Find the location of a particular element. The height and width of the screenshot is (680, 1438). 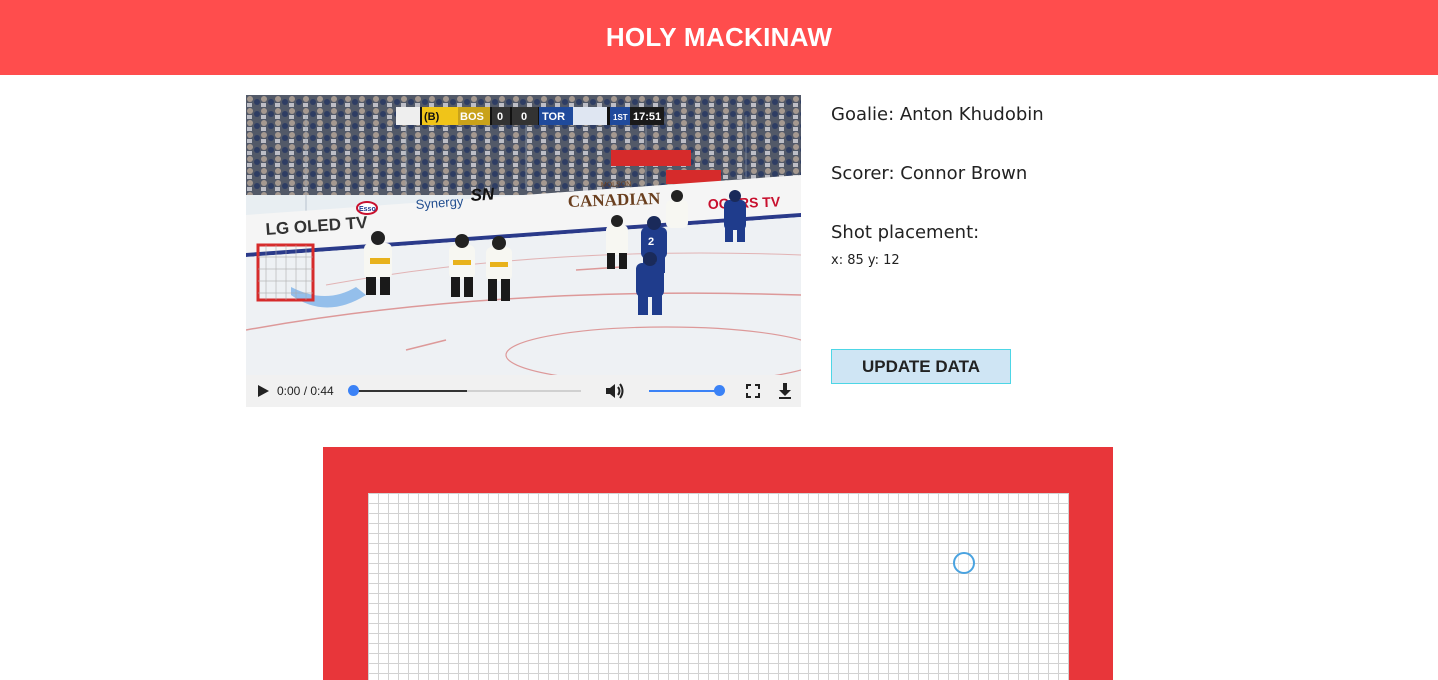

svg-text: SN is located at coordinates (483, 194).